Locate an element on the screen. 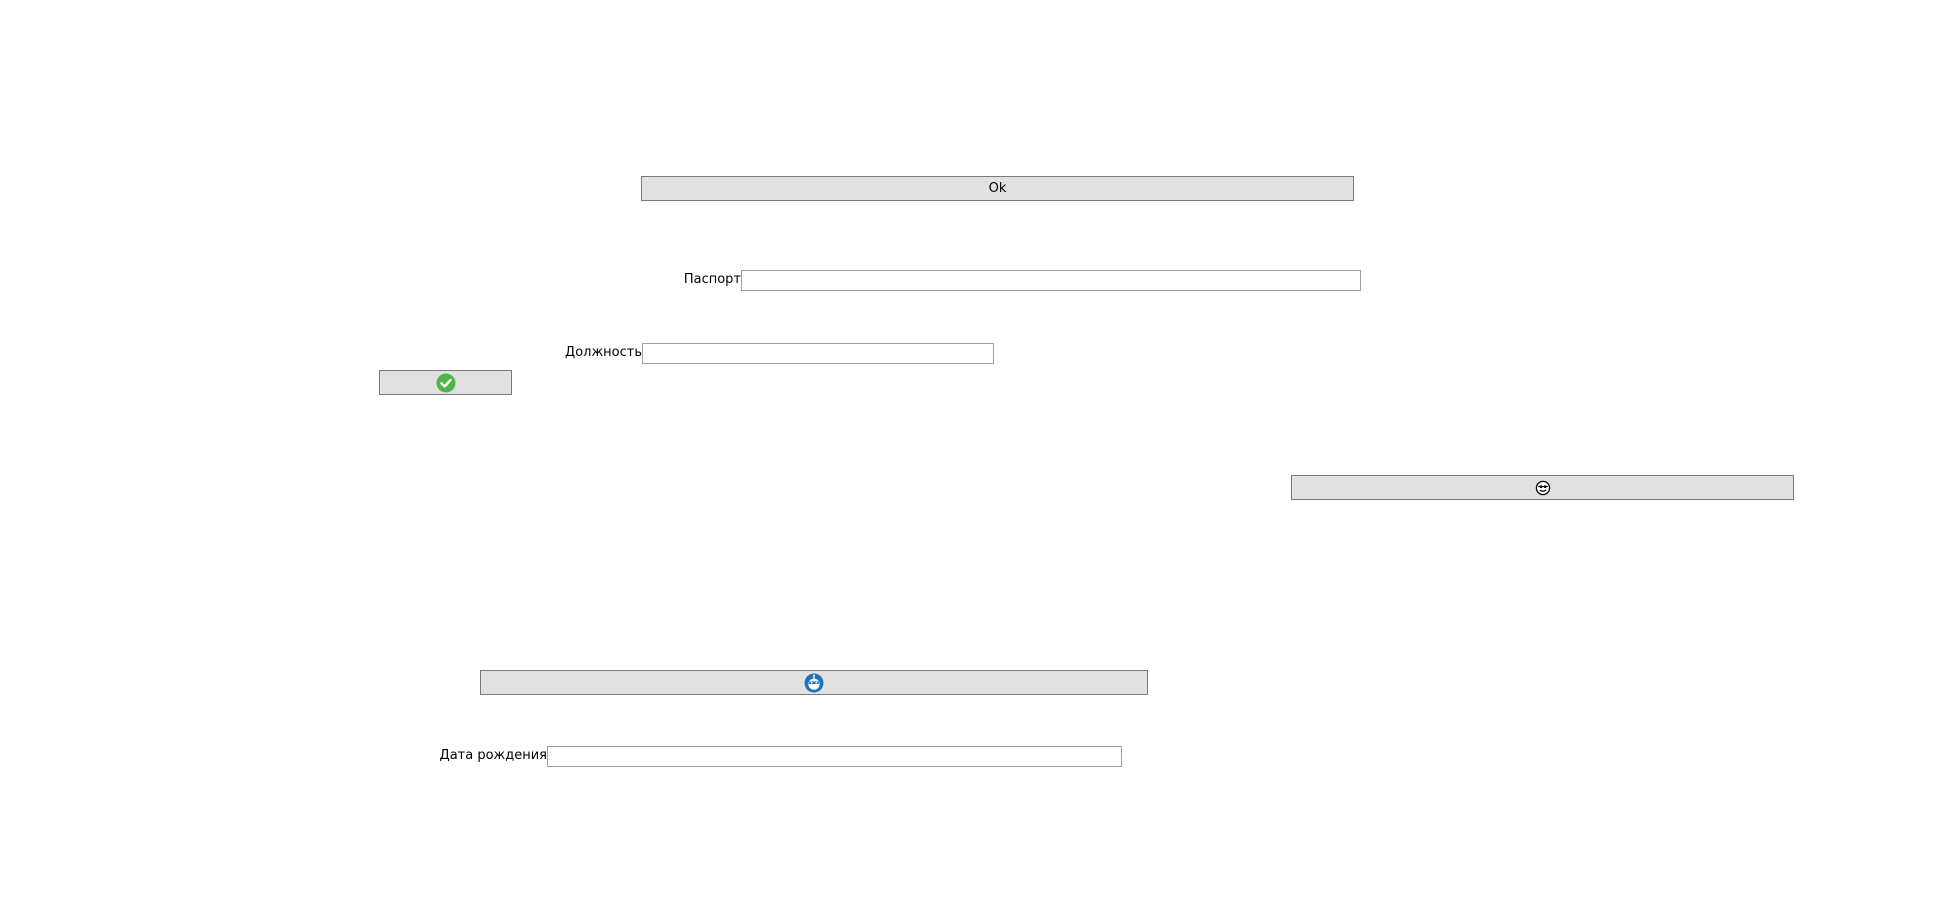 The height and width of the screenshot is (918, 1944). confirm-button is located at coordinates (445, 382).